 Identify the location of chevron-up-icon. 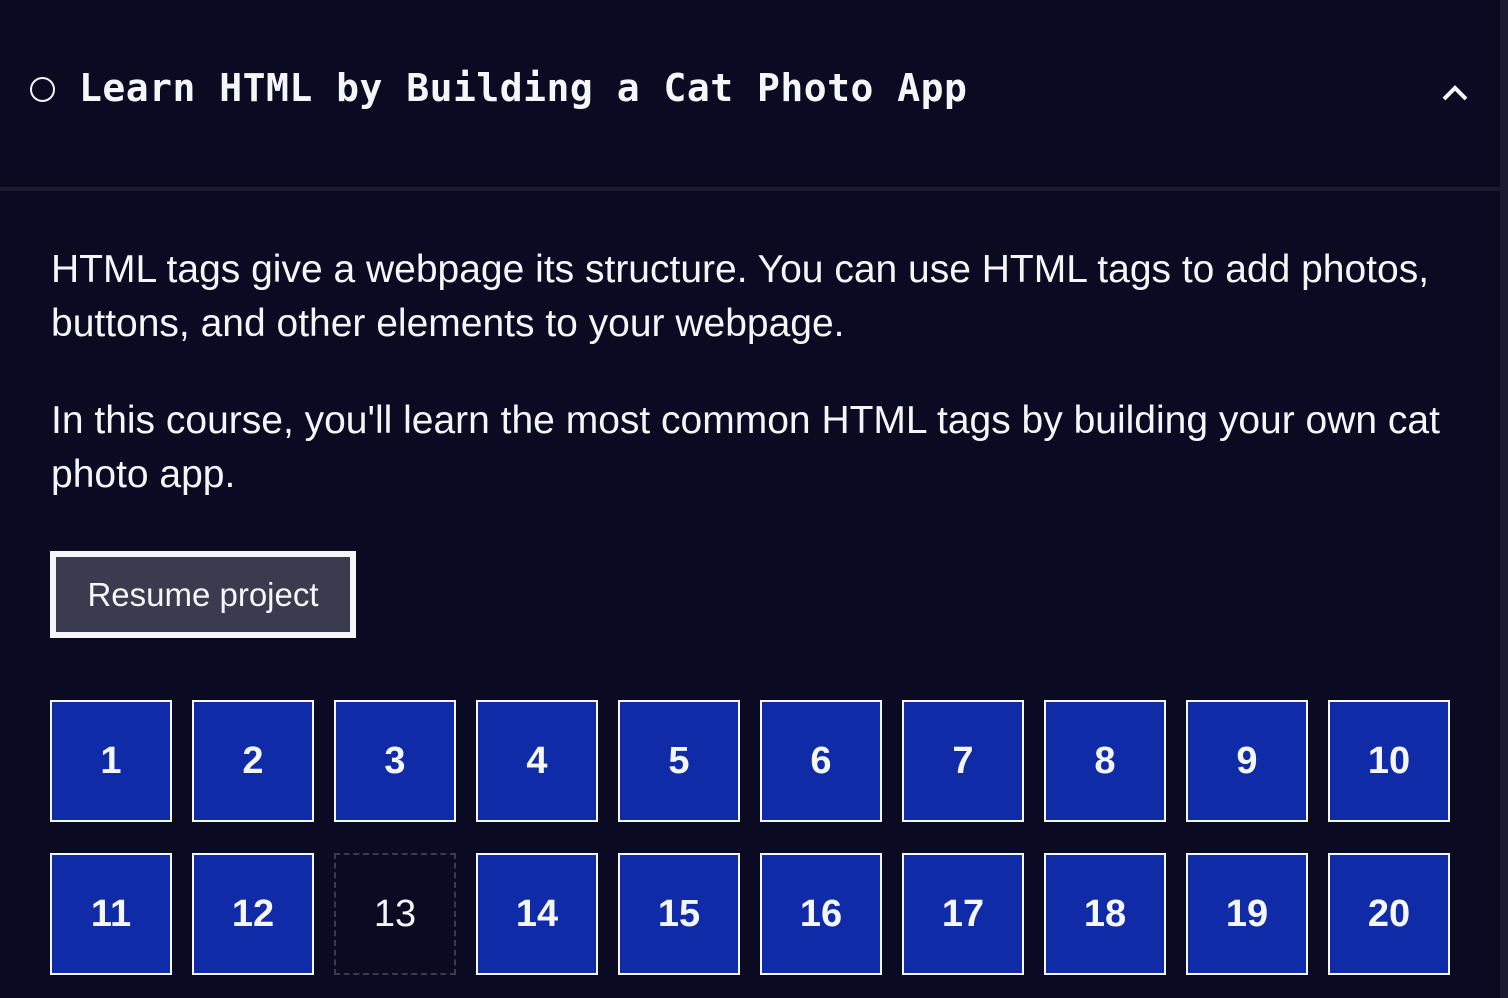
(1455, 92).